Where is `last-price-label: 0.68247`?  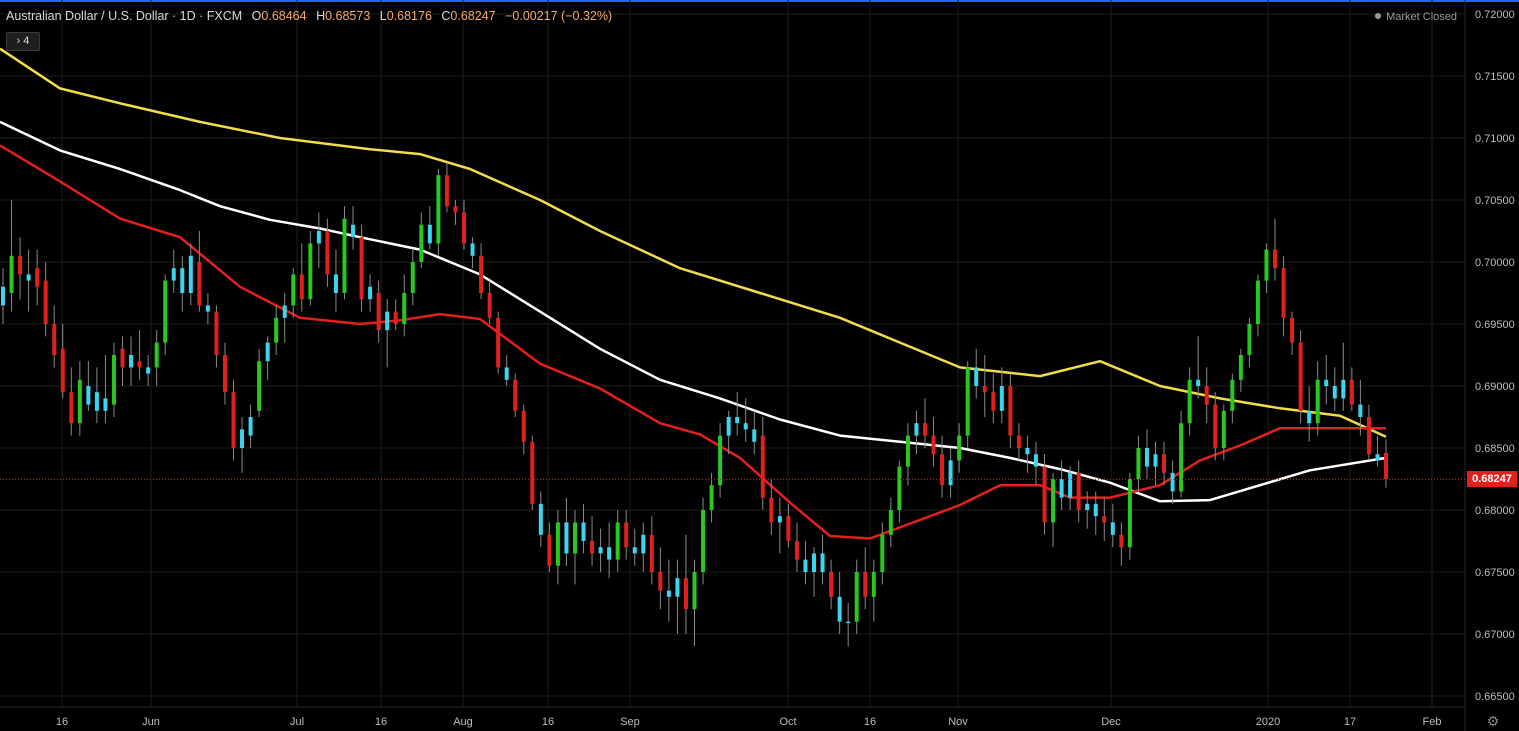
last-price-label: 0.68247 is located at coordinates (1492, 479).